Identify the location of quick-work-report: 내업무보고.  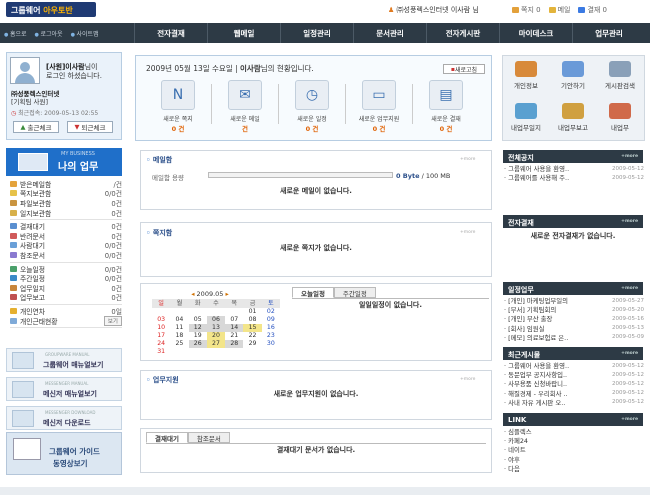
(573, 118).